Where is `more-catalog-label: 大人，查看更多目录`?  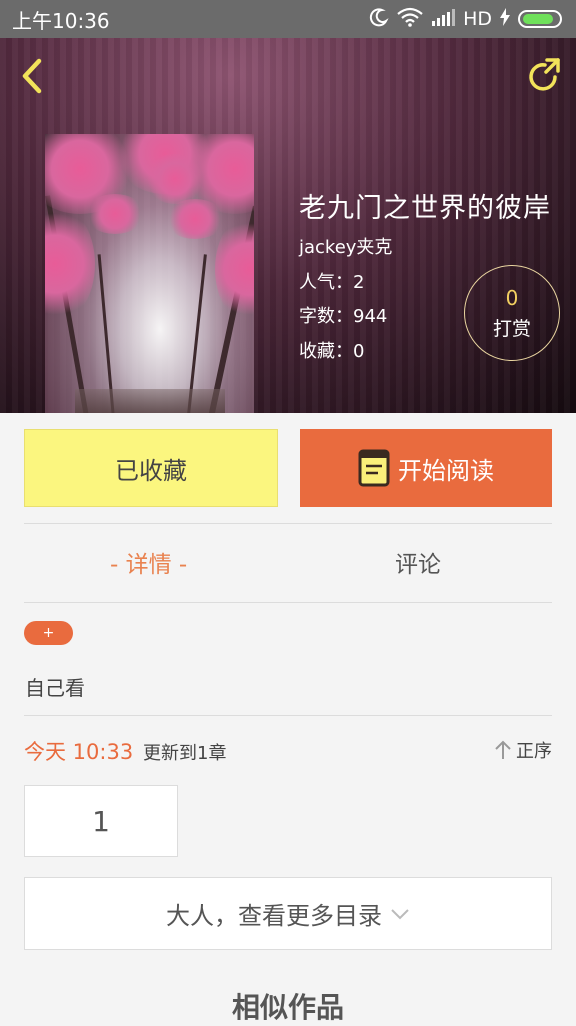 more-catalog-label: 大人，查看更多目录 is located at coordinates (274, 916).